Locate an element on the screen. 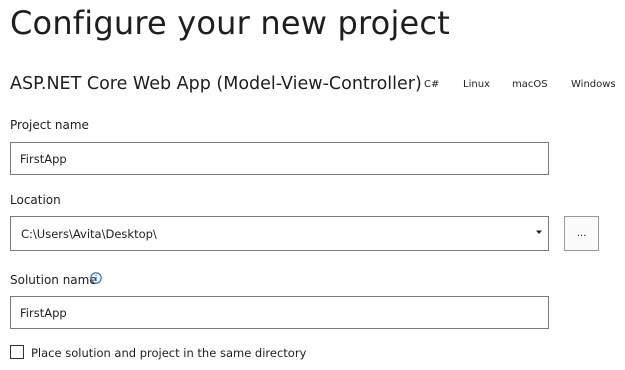 Image resolution: width=625 pixels, height=370 pixels. solution-name-label: Solution name is located at coordinates (53, 280).